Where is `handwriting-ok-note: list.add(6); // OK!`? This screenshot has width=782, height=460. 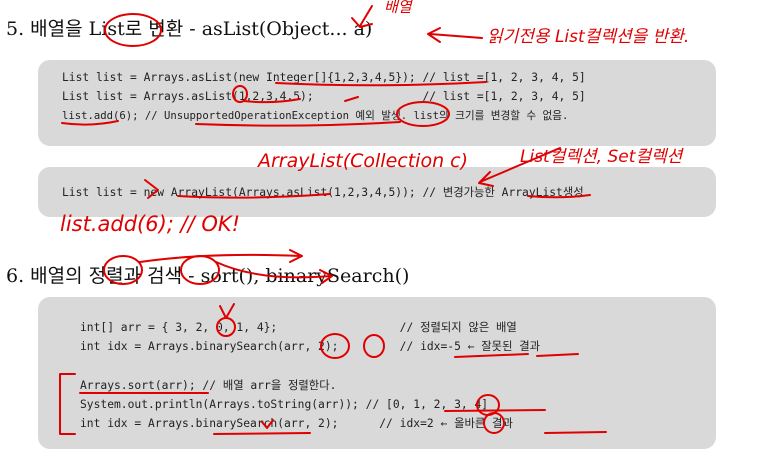
handwriting-ok-note: list.add(6); // OK! is located at coordinates (150, 224).